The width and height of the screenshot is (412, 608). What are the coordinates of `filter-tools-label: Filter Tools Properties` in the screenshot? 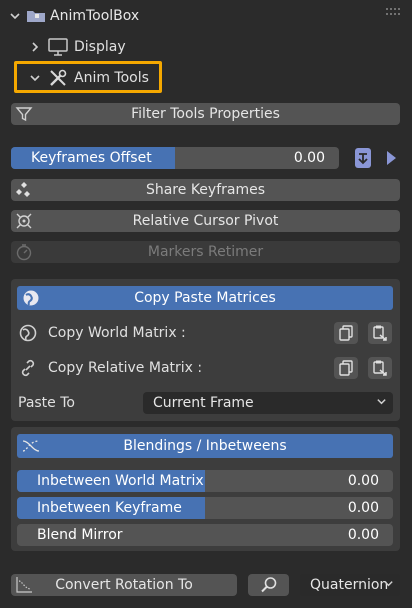 It's located at (205, 114).